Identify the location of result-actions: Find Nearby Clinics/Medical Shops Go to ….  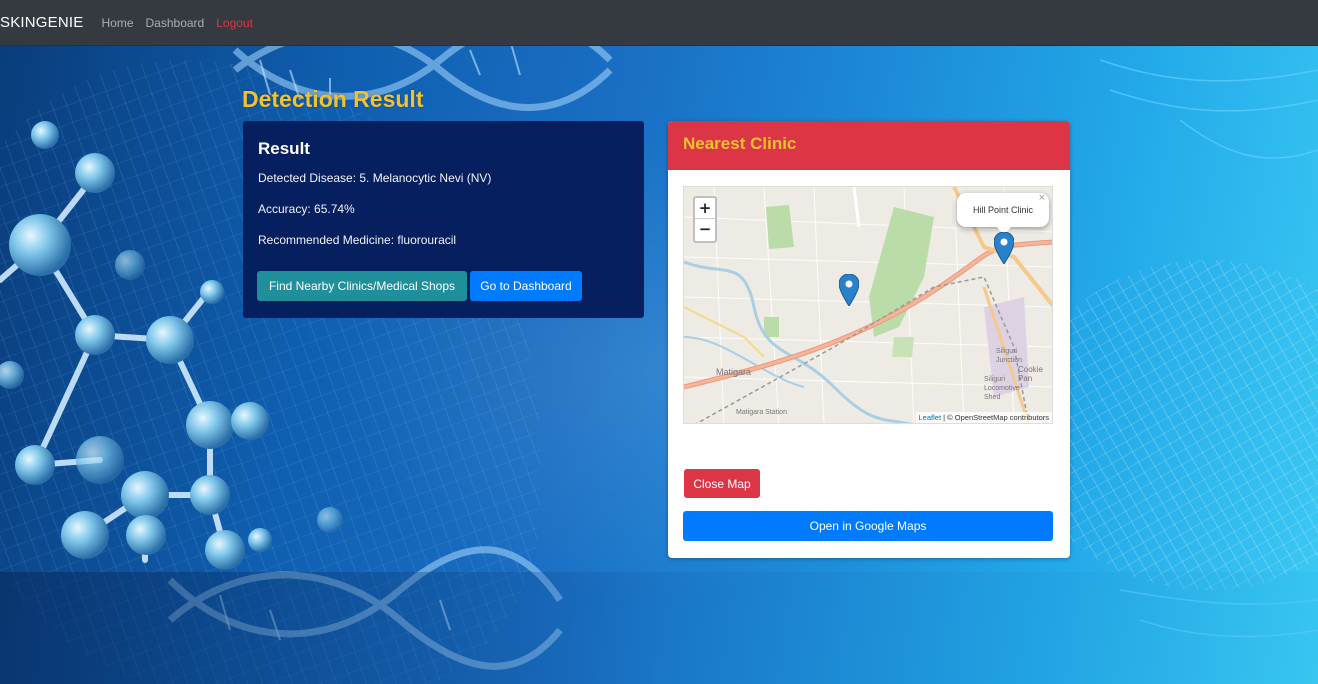
(419, 286).